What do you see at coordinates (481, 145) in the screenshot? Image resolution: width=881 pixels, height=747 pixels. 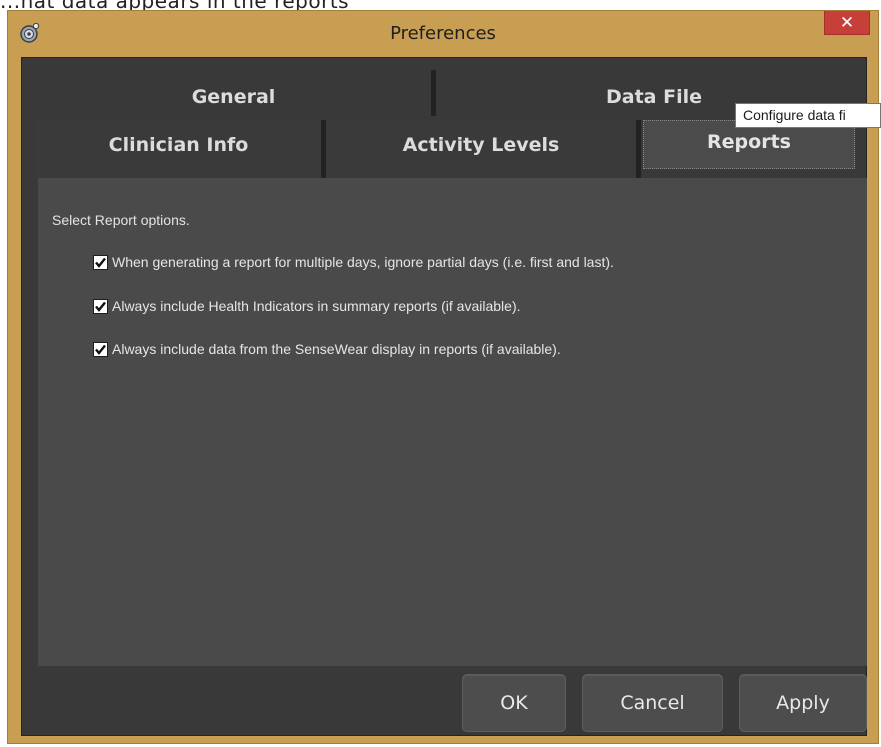 I see `tab-activity-levels-label: Activity Levels` at bounding box center [481, 145].